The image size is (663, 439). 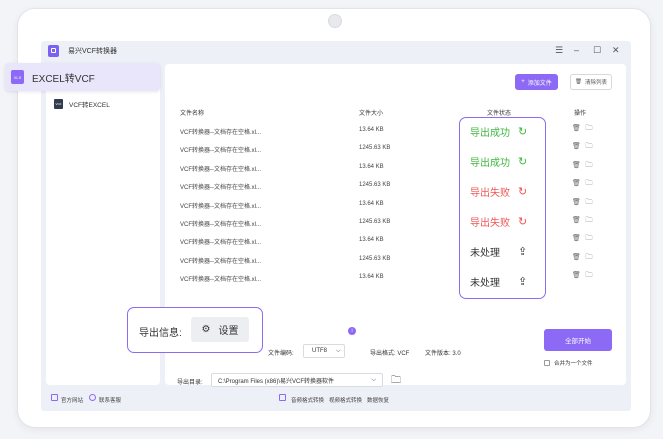 What do you see at coordinates (335, 21) in the screenshot?
I see `device-camera` at bounding box center [335, 21].